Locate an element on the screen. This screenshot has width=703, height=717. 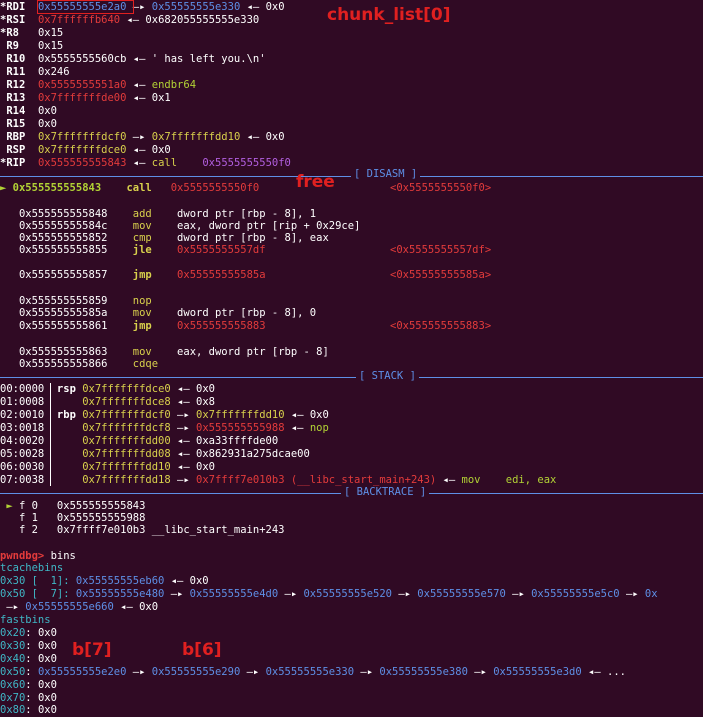
chunk-address: 0x55555555e5c0 is located at coordinates (575, 594).